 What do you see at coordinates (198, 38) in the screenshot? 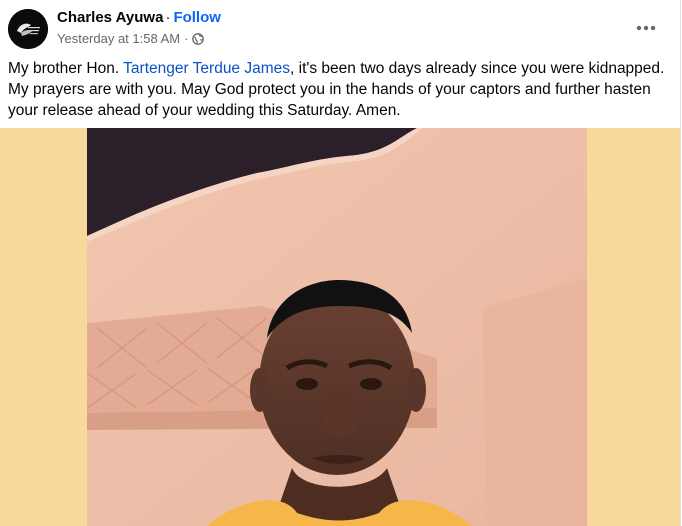
I see `globe-icon` at bounding box center [198, 38].